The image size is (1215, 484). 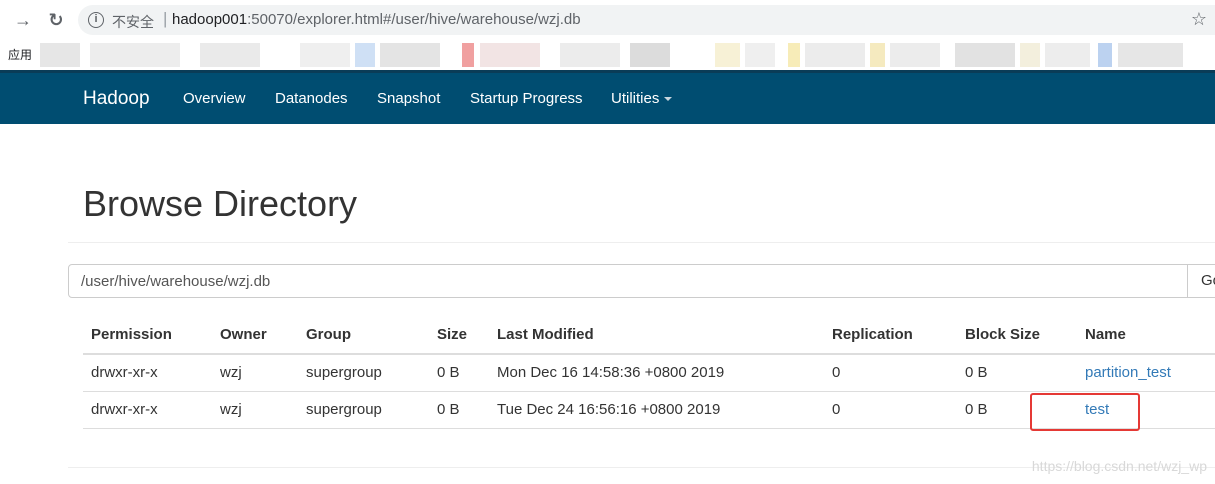 What do you see at coordinates (656, 335) in the screenshot?
I see `header-last-modified: Last Modified` at bounding box center [656, 335].